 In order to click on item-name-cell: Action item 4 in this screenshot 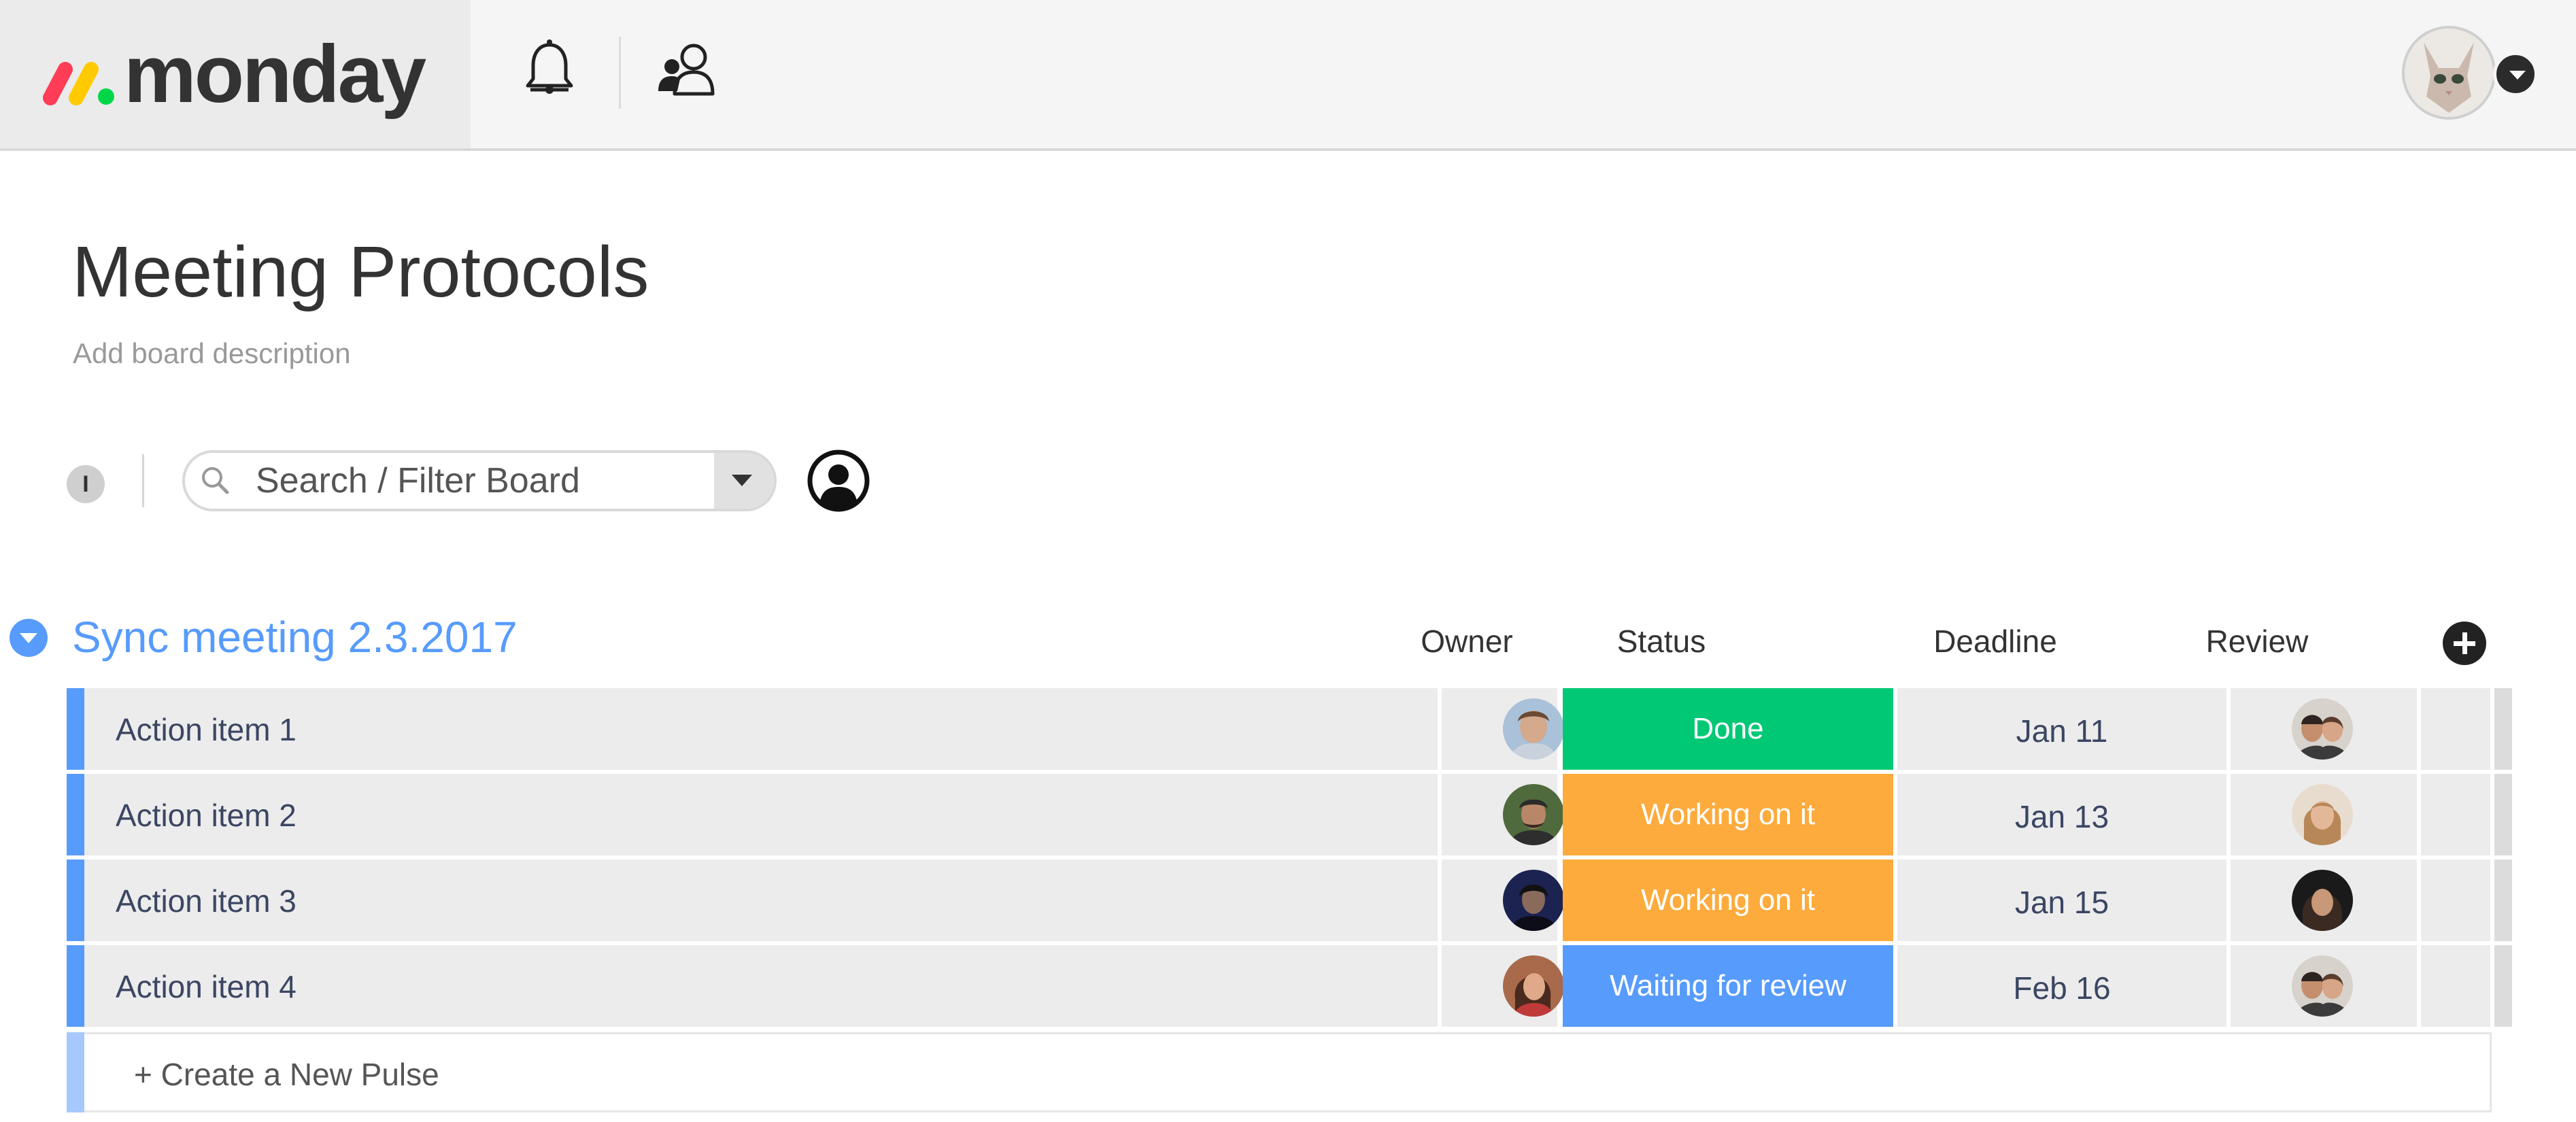, I will do `click(761, 986)`.